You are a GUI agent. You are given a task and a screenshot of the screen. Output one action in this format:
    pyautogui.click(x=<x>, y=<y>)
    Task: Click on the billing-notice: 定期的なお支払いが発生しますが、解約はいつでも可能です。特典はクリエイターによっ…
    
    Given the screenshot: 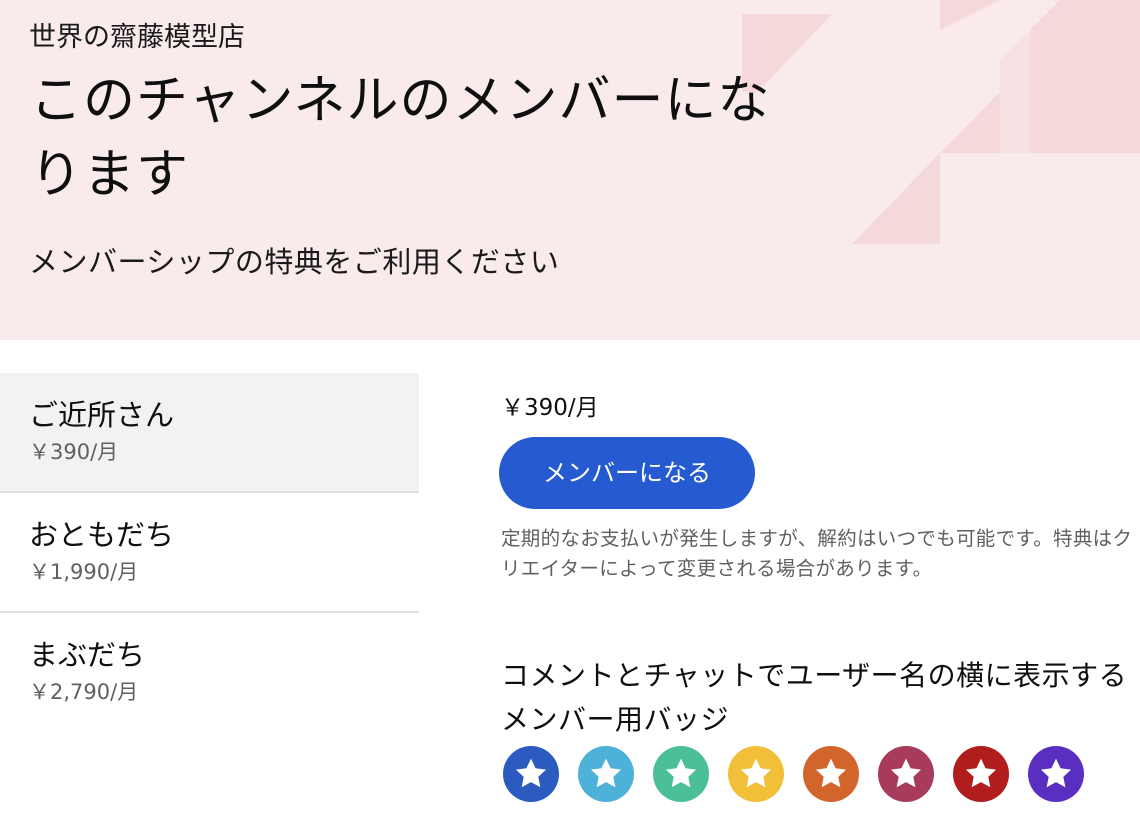 What is the action you would take?
    pyautogui.click(x=817, y=553)
    